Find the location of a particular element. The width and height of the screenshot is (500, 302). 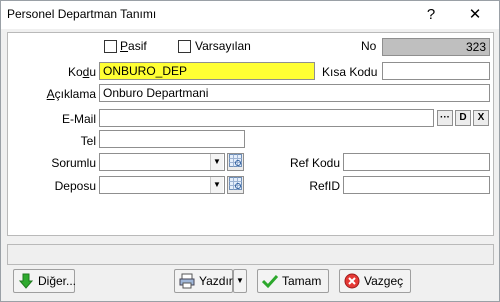

tamam-button: Tamam is located at coordinates (293, 281).